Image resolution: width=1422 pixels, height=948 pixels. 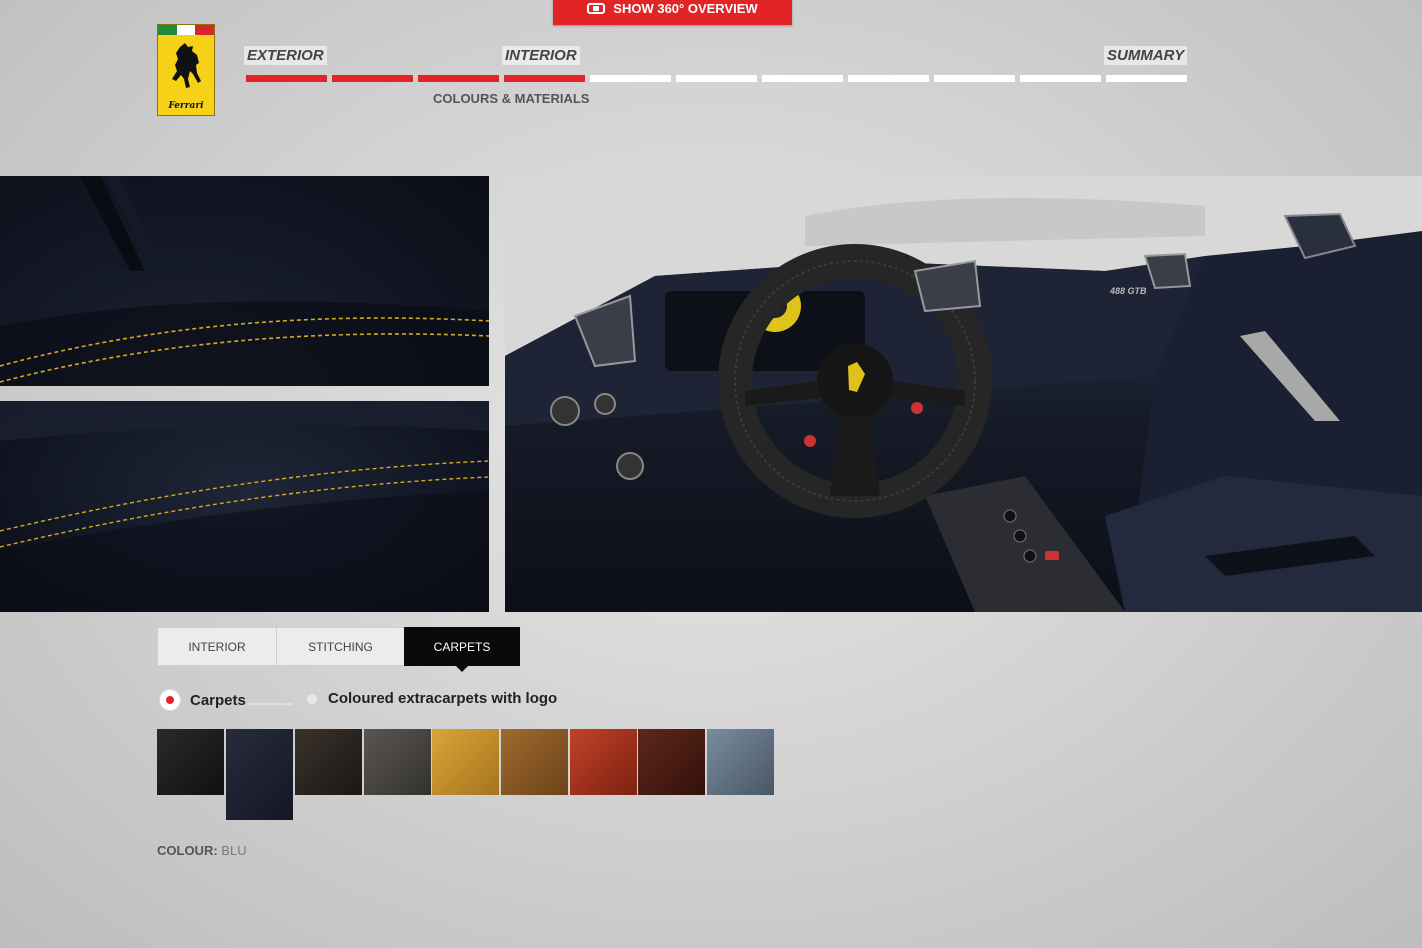 What do you see at coordinates (685, 8) in the screenshot?
I see `show-360-overview-label: SHOW 360° OVERVIEW` at bounding box center [685, 8].